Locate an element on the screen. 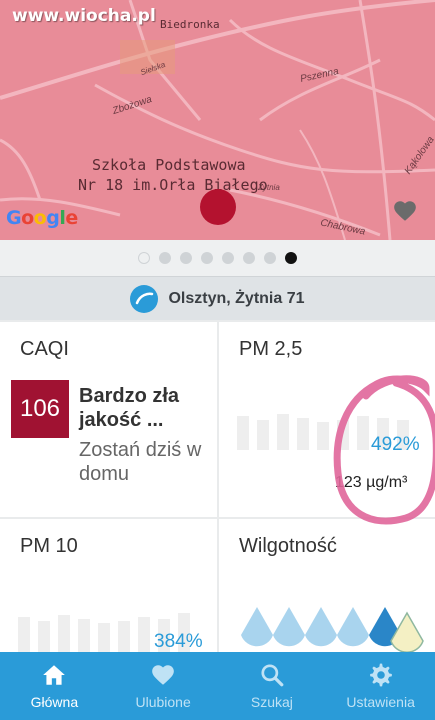 This screenshot has width=435, height=720. nav-item-settings: Ustawienia is located at coordinates (380, 686).